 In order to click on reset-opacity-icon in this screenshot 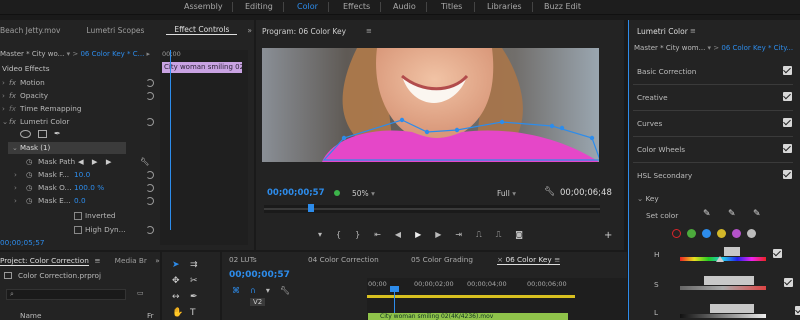, I will do `click(150, 95)`.